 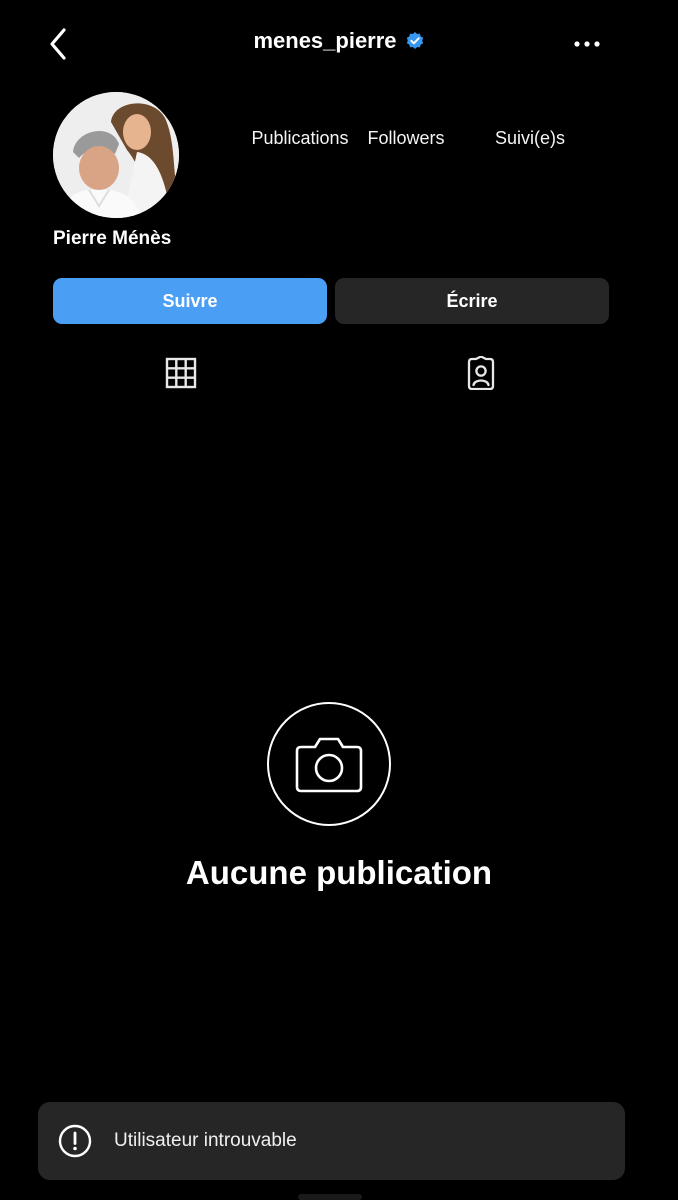 I want to click on profile-stats: Publications Followers Suivi(e)s, so click(x=413, y=138).